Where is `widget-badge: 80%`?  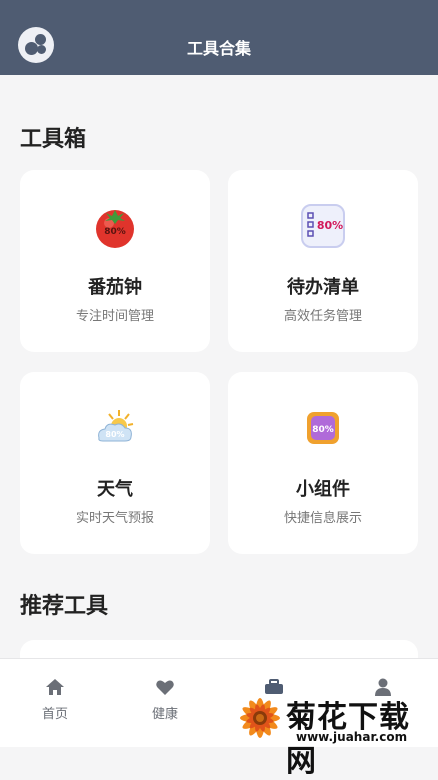
widget-badge: 80% is located at coordinates (323, 430).